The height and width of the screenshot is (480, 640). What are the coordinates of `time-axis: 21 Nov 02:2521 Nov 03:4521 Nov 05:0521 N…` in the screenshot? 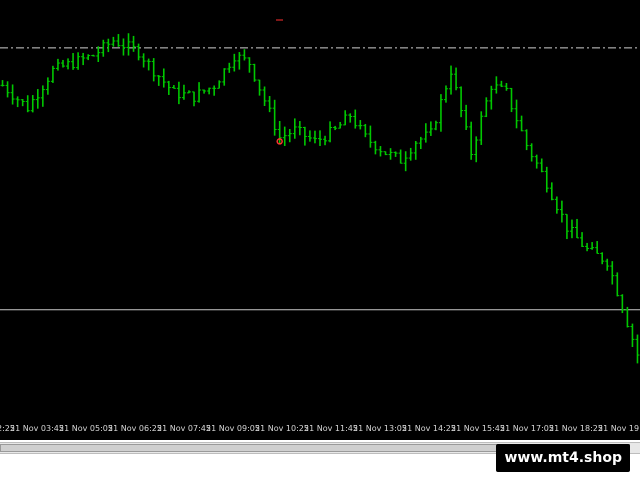 It's located at (320, 430).